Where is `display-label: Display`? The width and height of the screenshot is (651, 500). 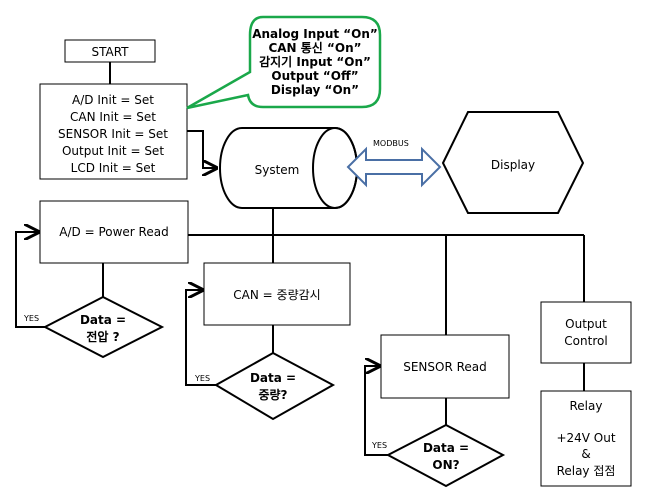
display-label: Display is located at coordinates (513, 165).